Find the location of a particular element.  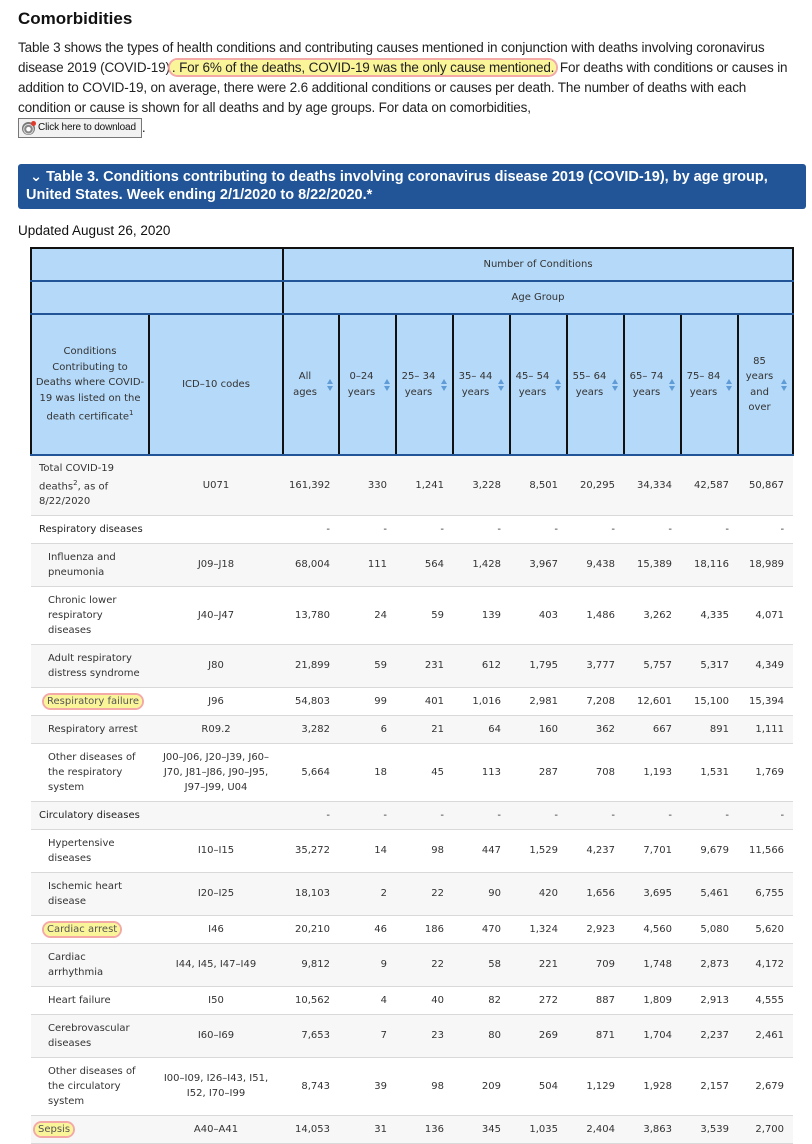

value-cell: 160 is located at coordinates (538, 729).